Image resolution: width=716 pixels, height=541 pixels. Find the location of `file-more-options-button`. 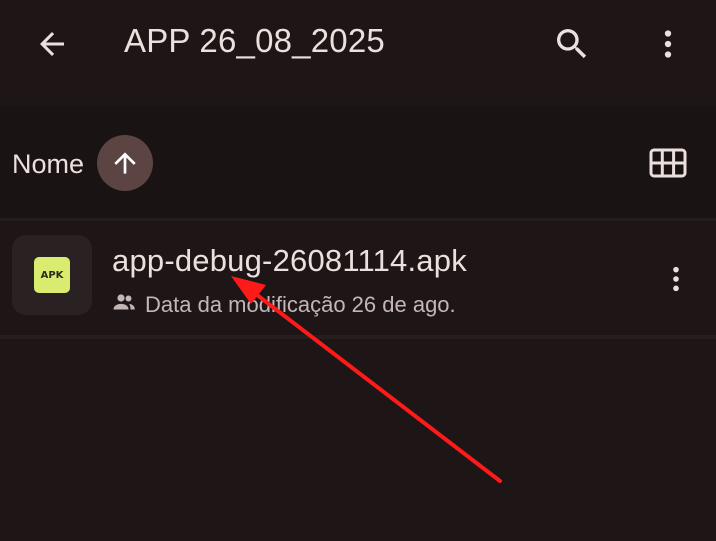

file-more-options-button is located at coordinates (676, 279).